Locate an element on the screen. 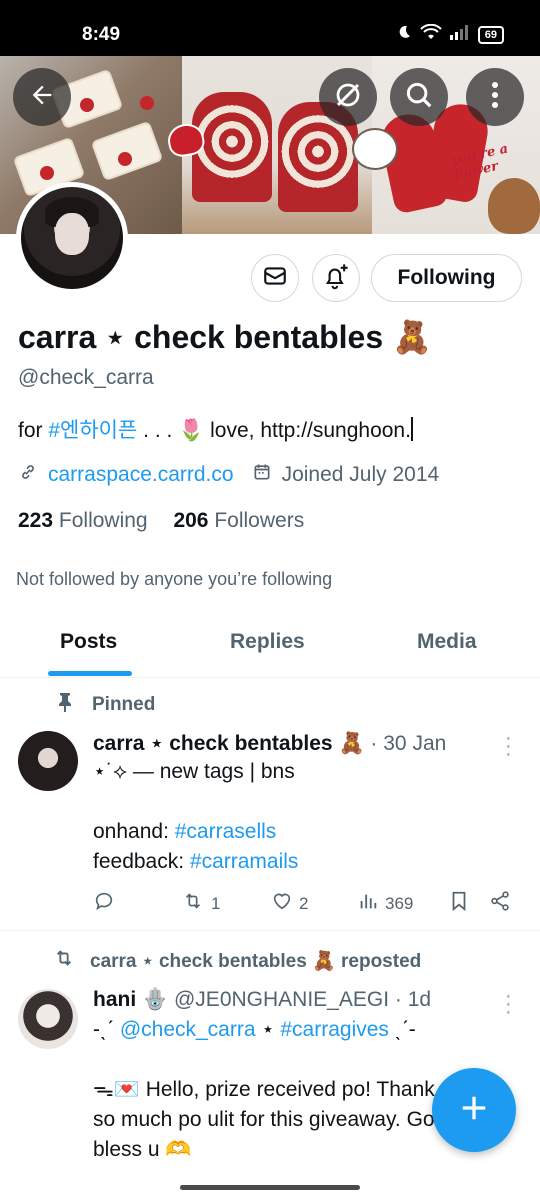 Image resolution: width=540 pixels, height=1200 pixels. pin-icon is located at coordinates (65, 705).